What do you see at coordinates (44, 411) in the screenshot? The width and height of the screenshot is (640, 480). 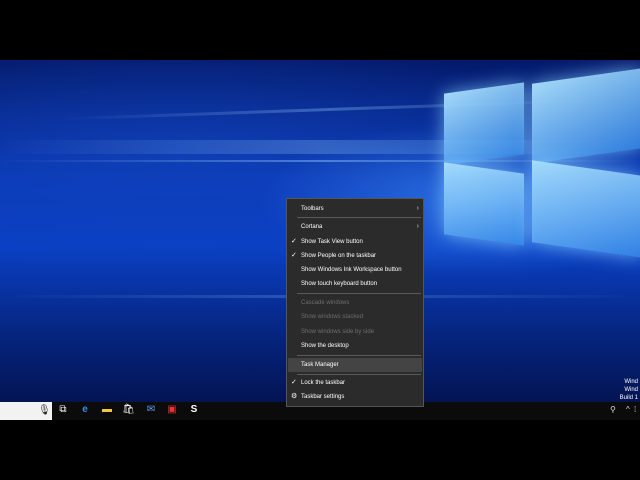 I see `microphone-icon: 🎙` at bounding box center [44, 411].